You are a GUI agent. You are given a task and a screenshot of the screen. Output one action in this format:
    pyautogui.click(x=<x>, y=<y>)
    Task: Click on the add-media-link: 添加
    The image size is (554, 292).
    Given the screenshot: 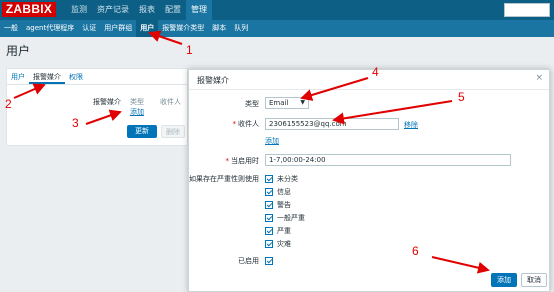 What is the action you would take?
    pyautogui.click(x=137, y=112)
    